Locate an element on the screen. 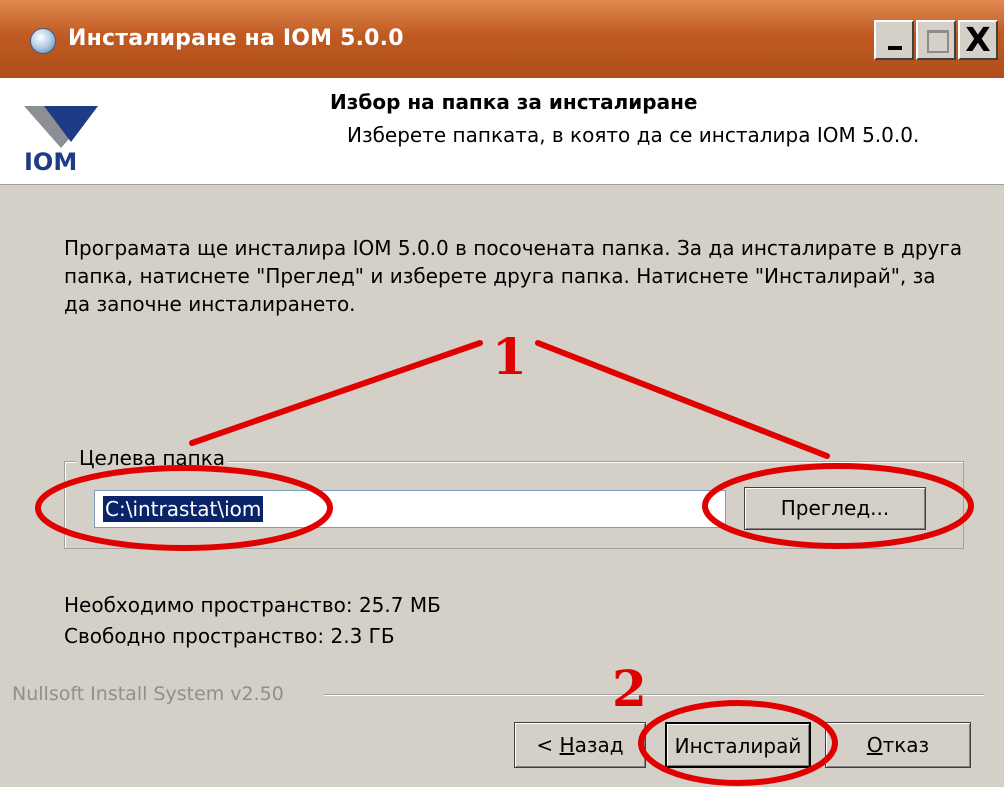  maximize-button is located at coordinates (936, 40).